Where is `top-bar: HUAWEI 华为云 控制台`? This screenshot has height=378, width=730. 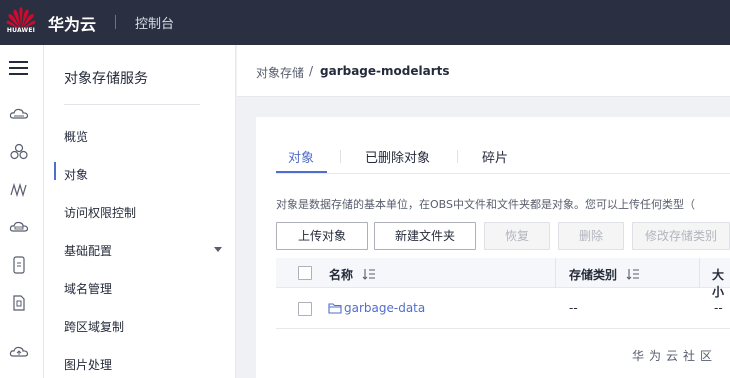
top-bar: HUAWEI 华为云 控制台 is located at coordinates (365, 22).